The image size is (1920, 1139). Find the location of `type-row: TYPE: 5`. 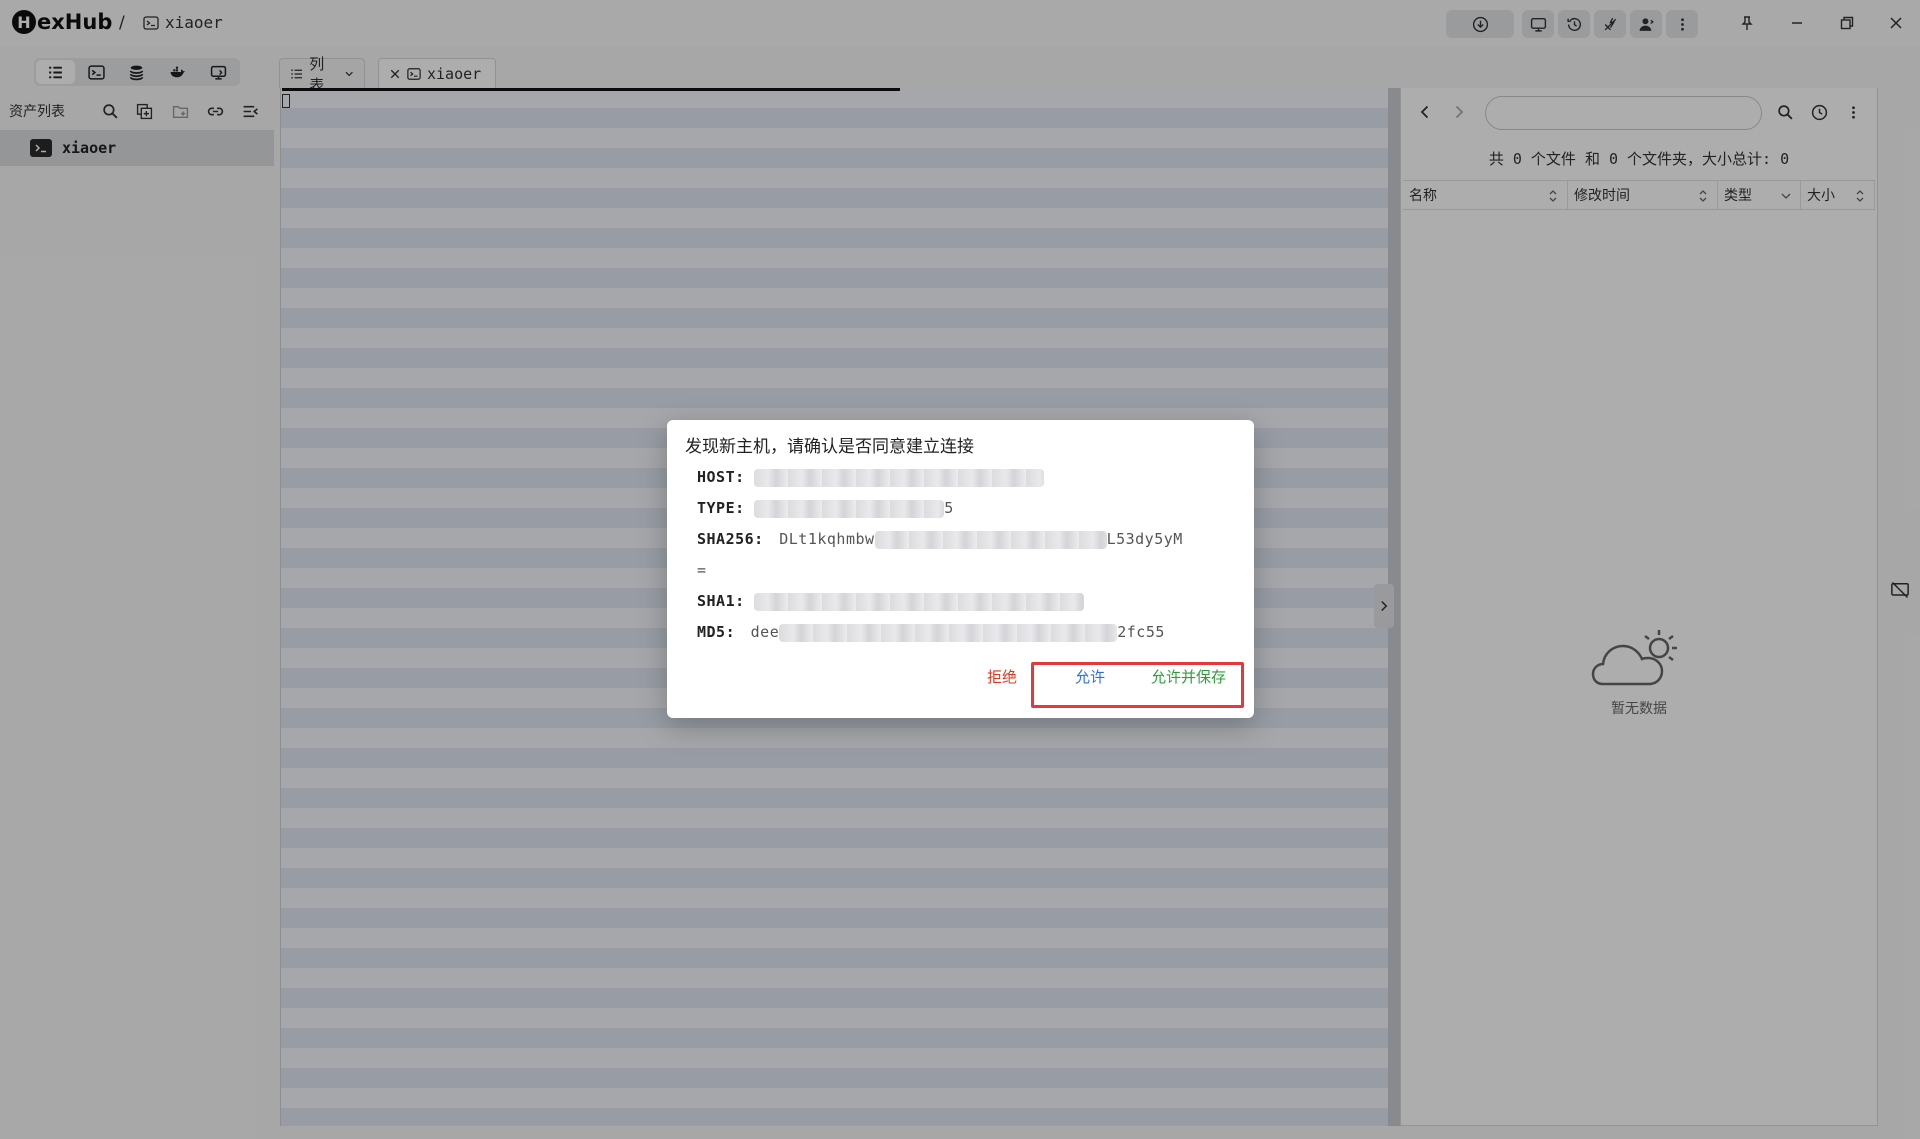

type-row: TYPE: 5 is located at coordinates (825, 508).